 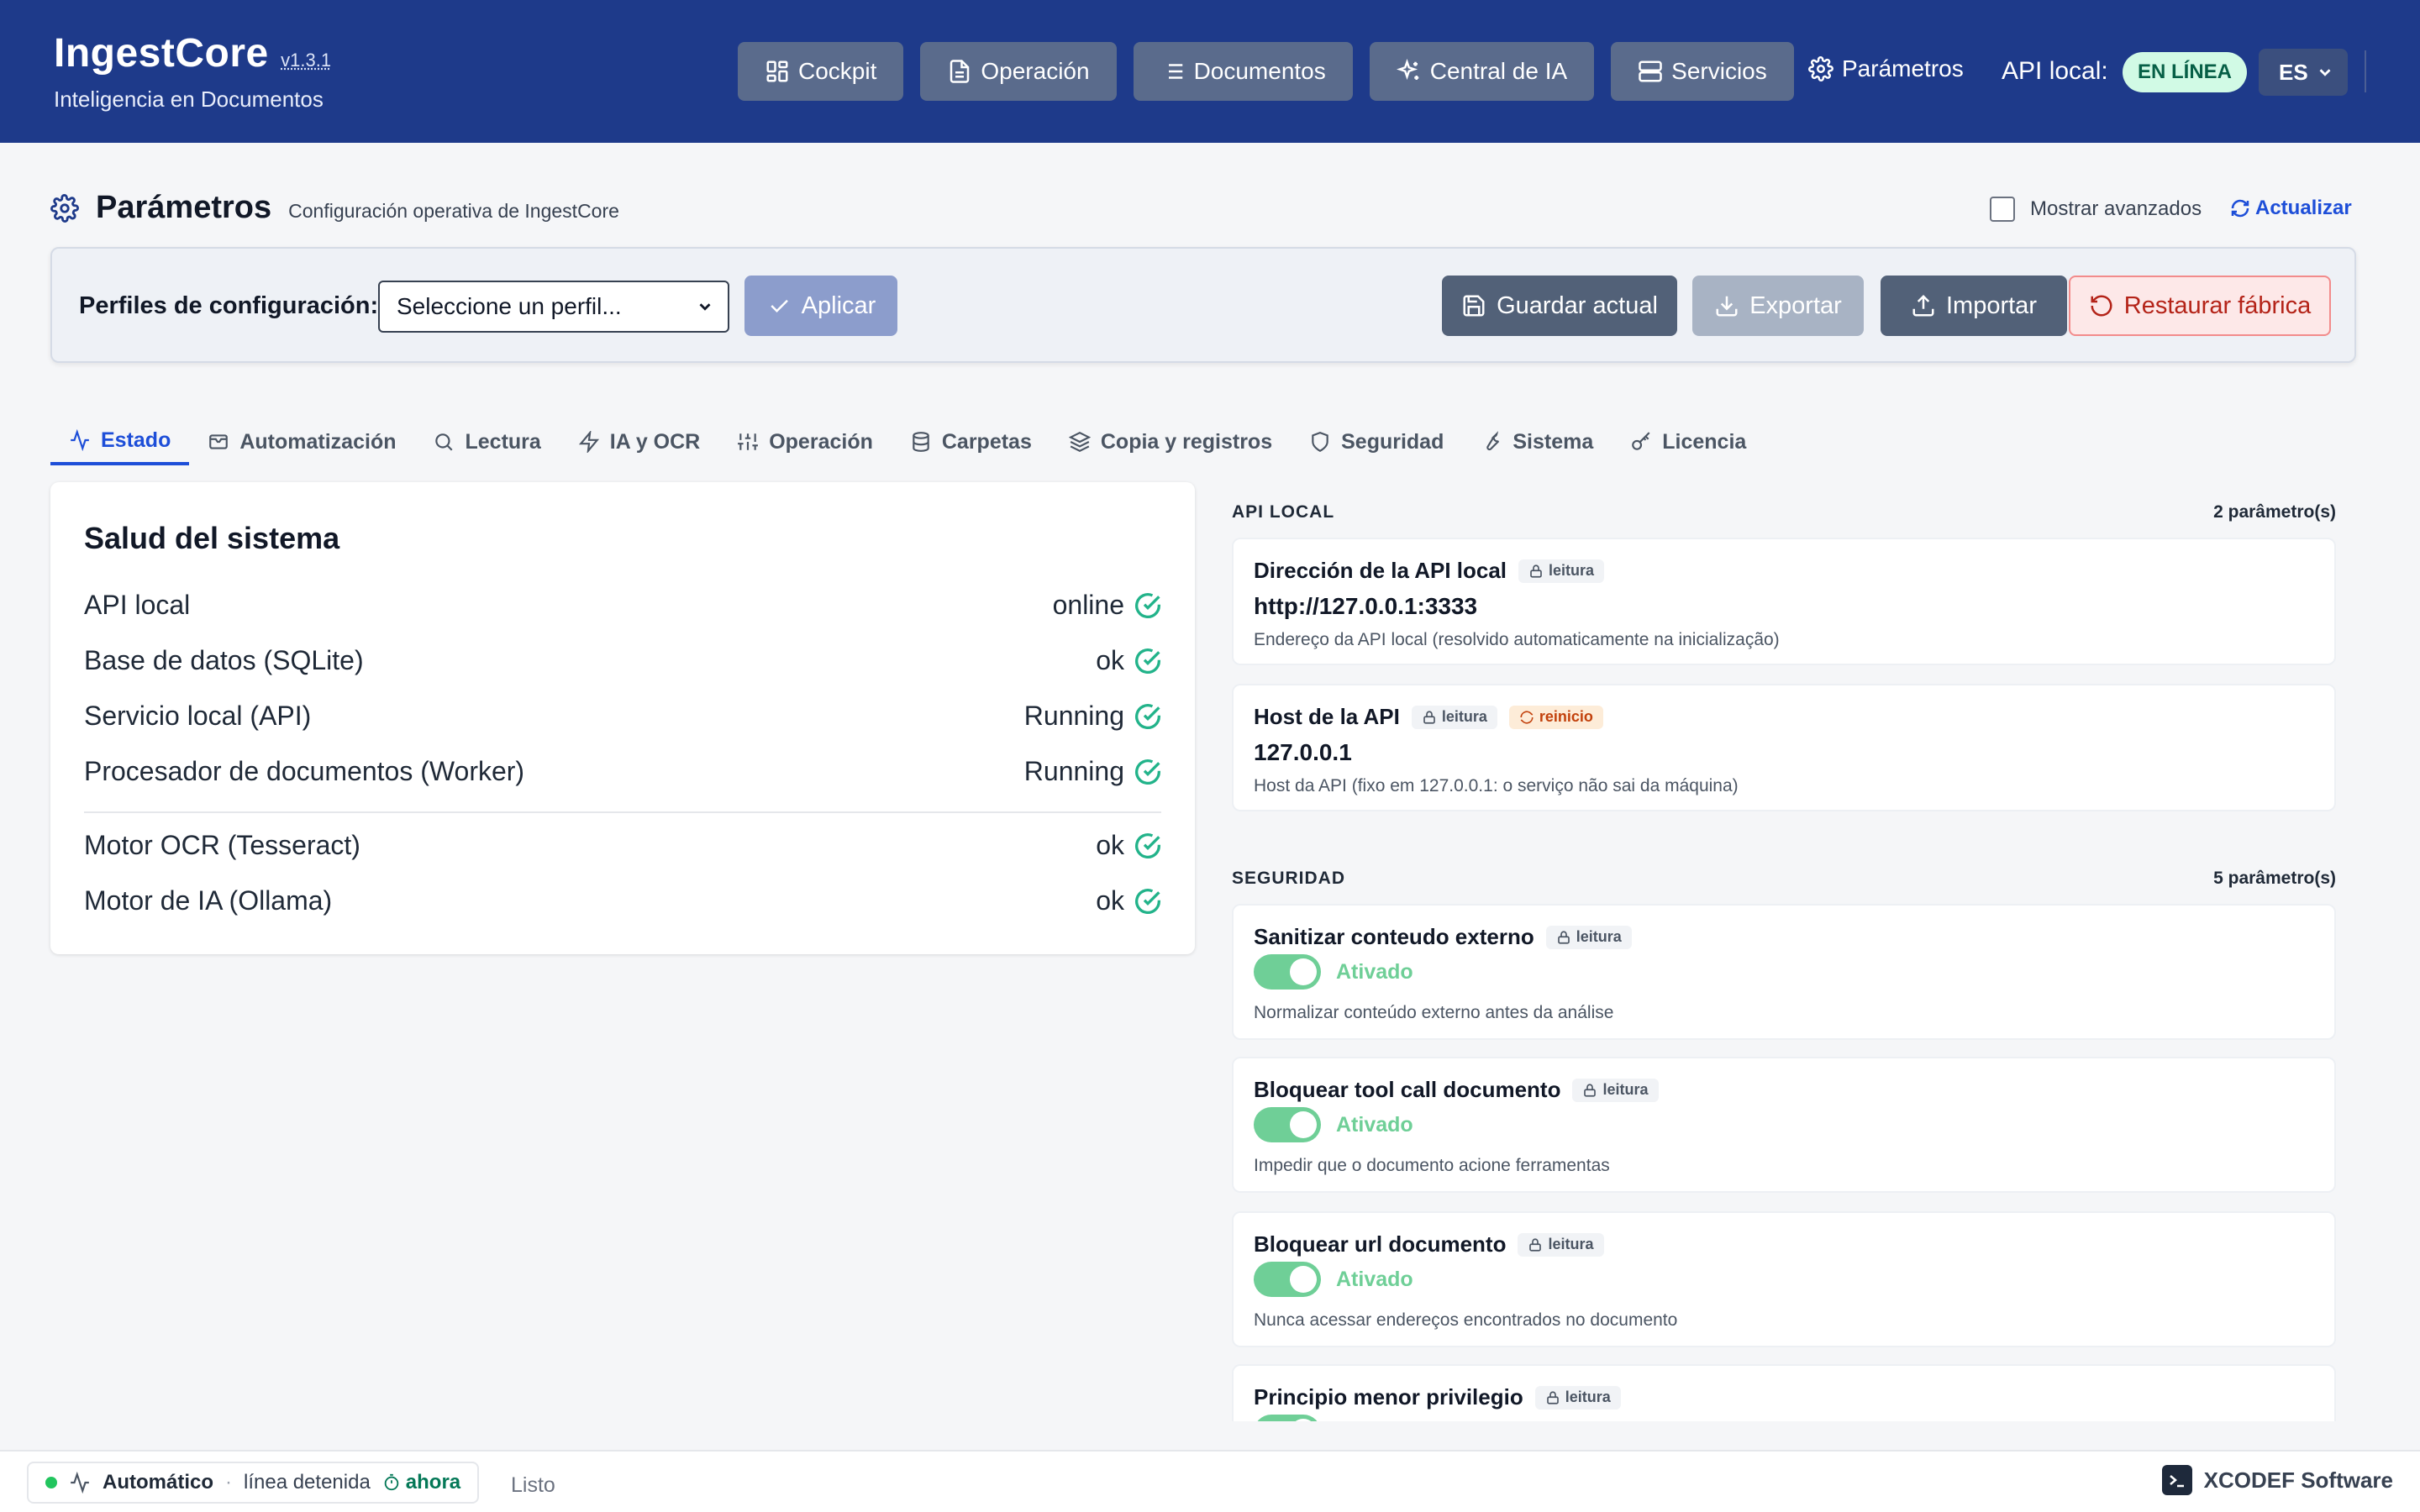 I want to click on tab-automatizacion: Automatización, so click(x=301, y=441).